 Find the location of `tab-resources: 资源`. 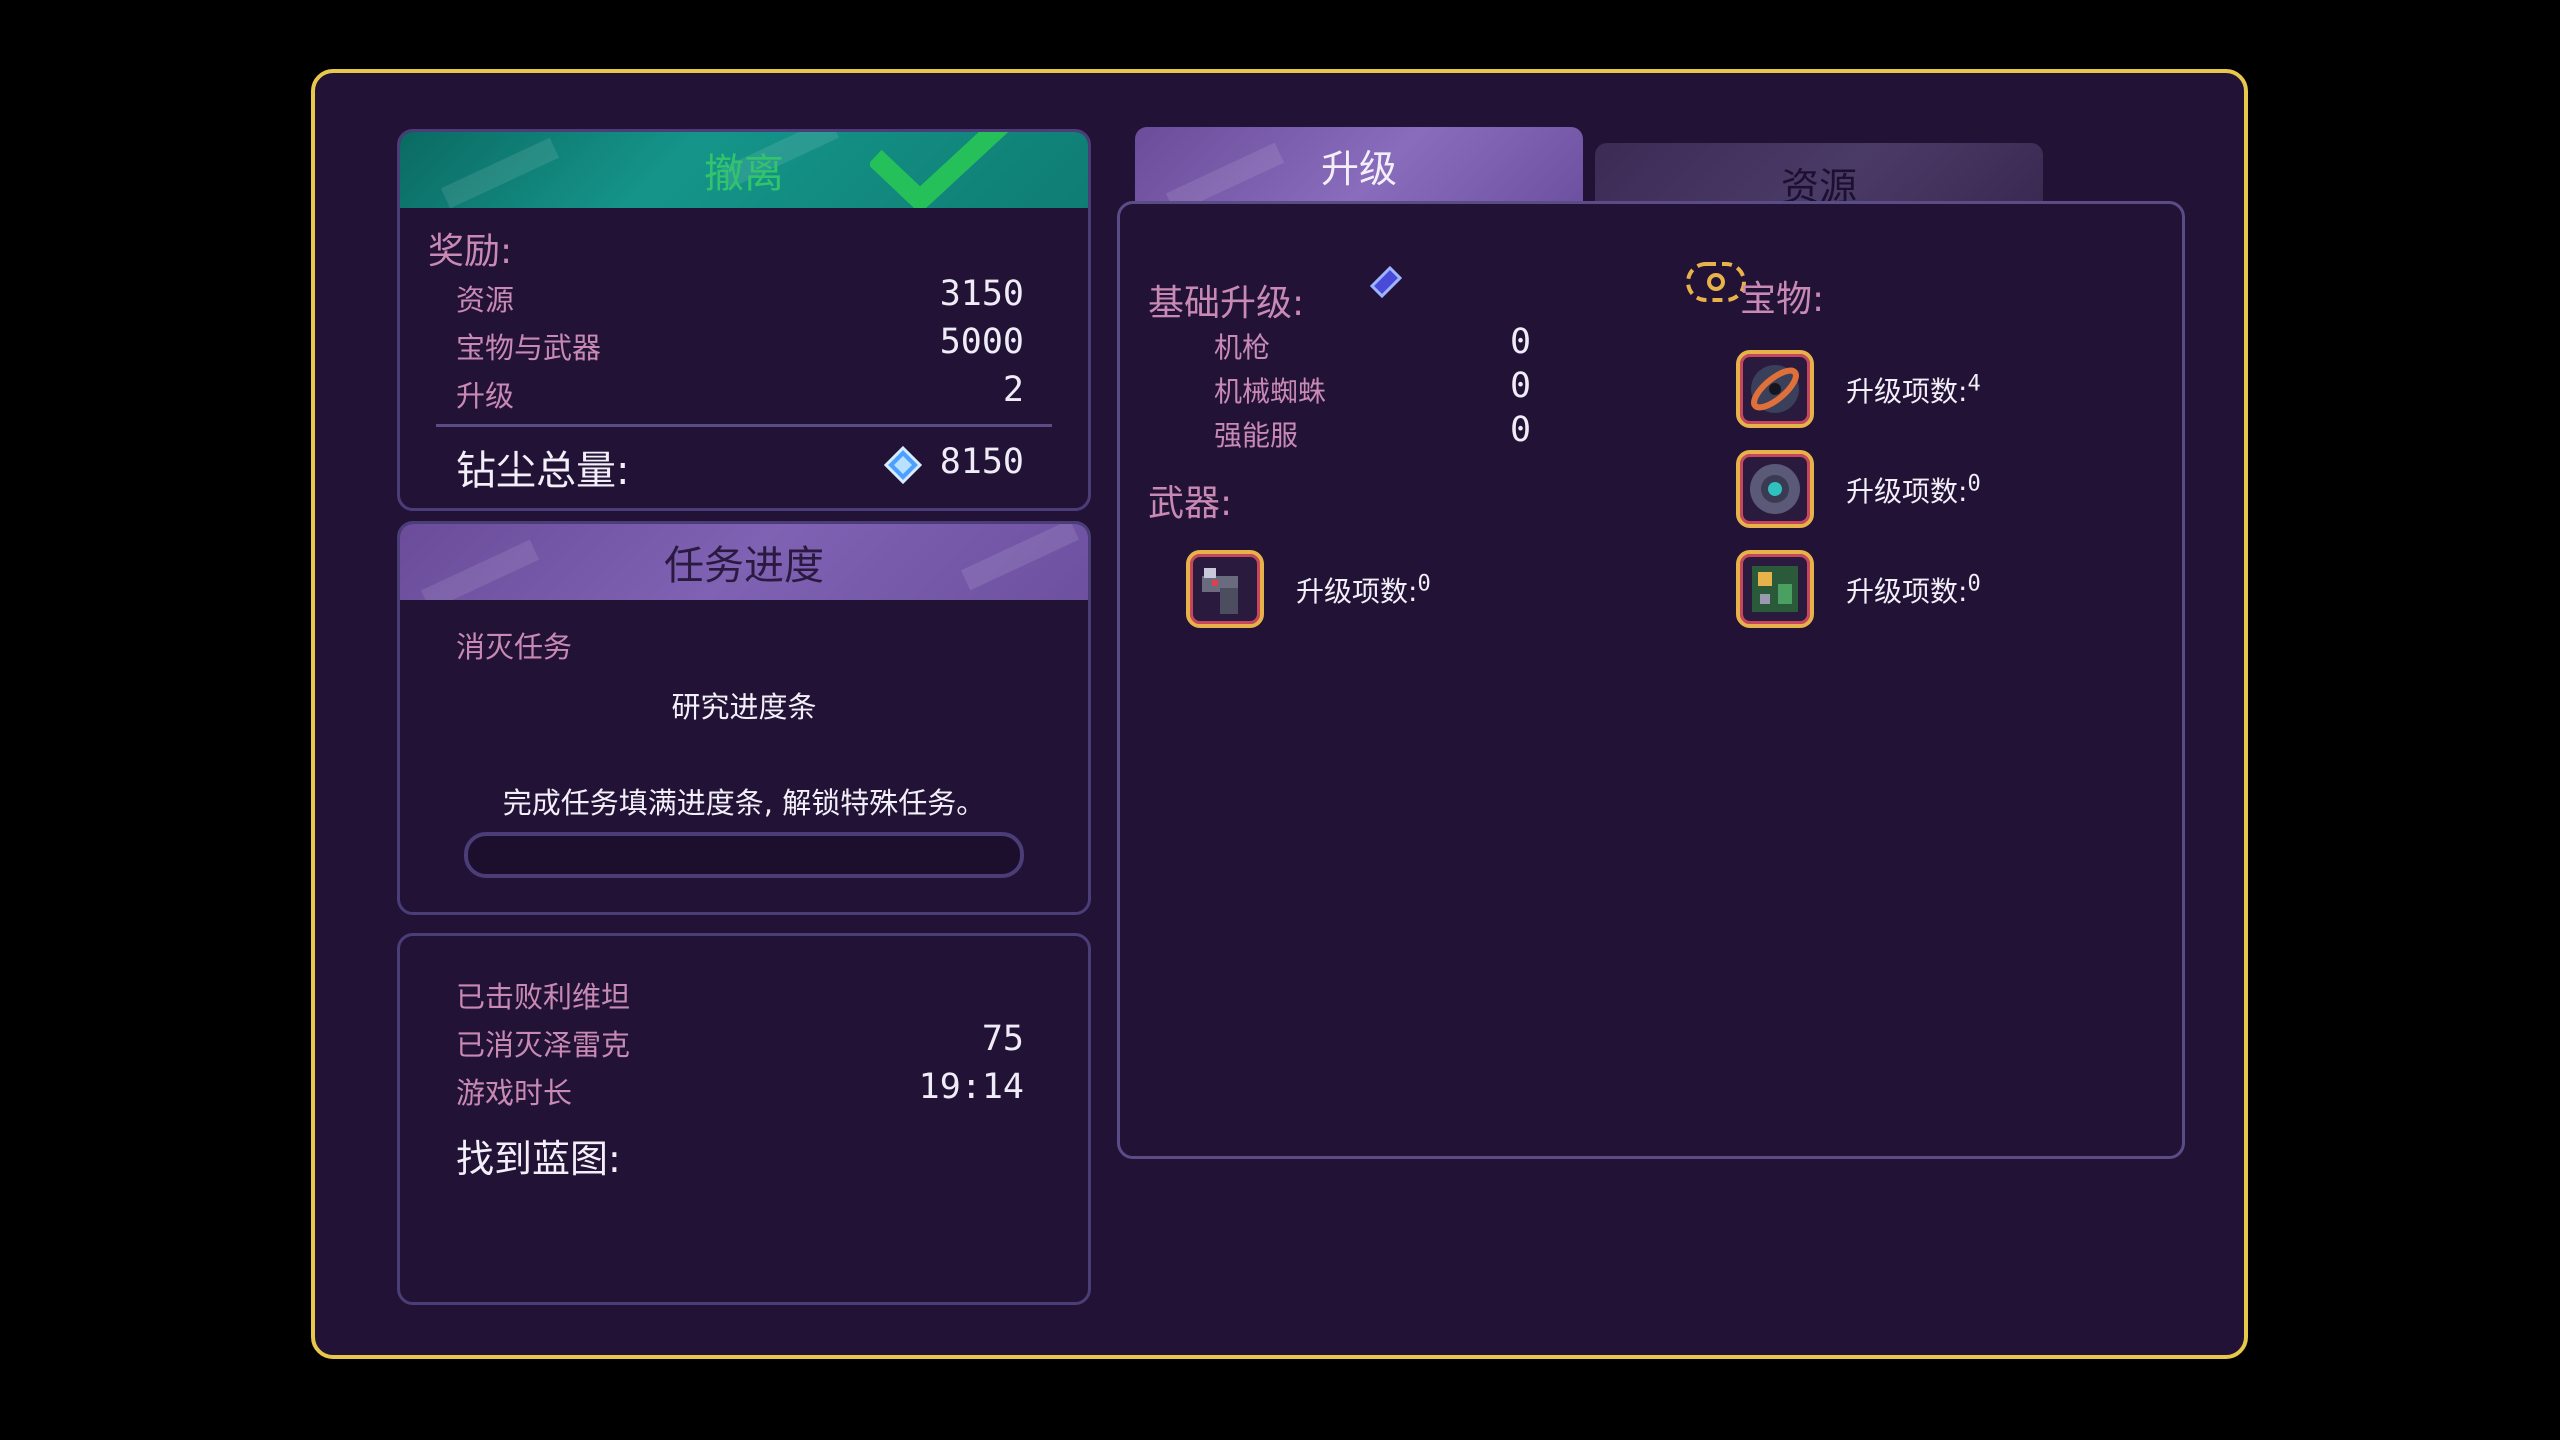

tab-resources: 资源 is located at coordinates (1819, 173).